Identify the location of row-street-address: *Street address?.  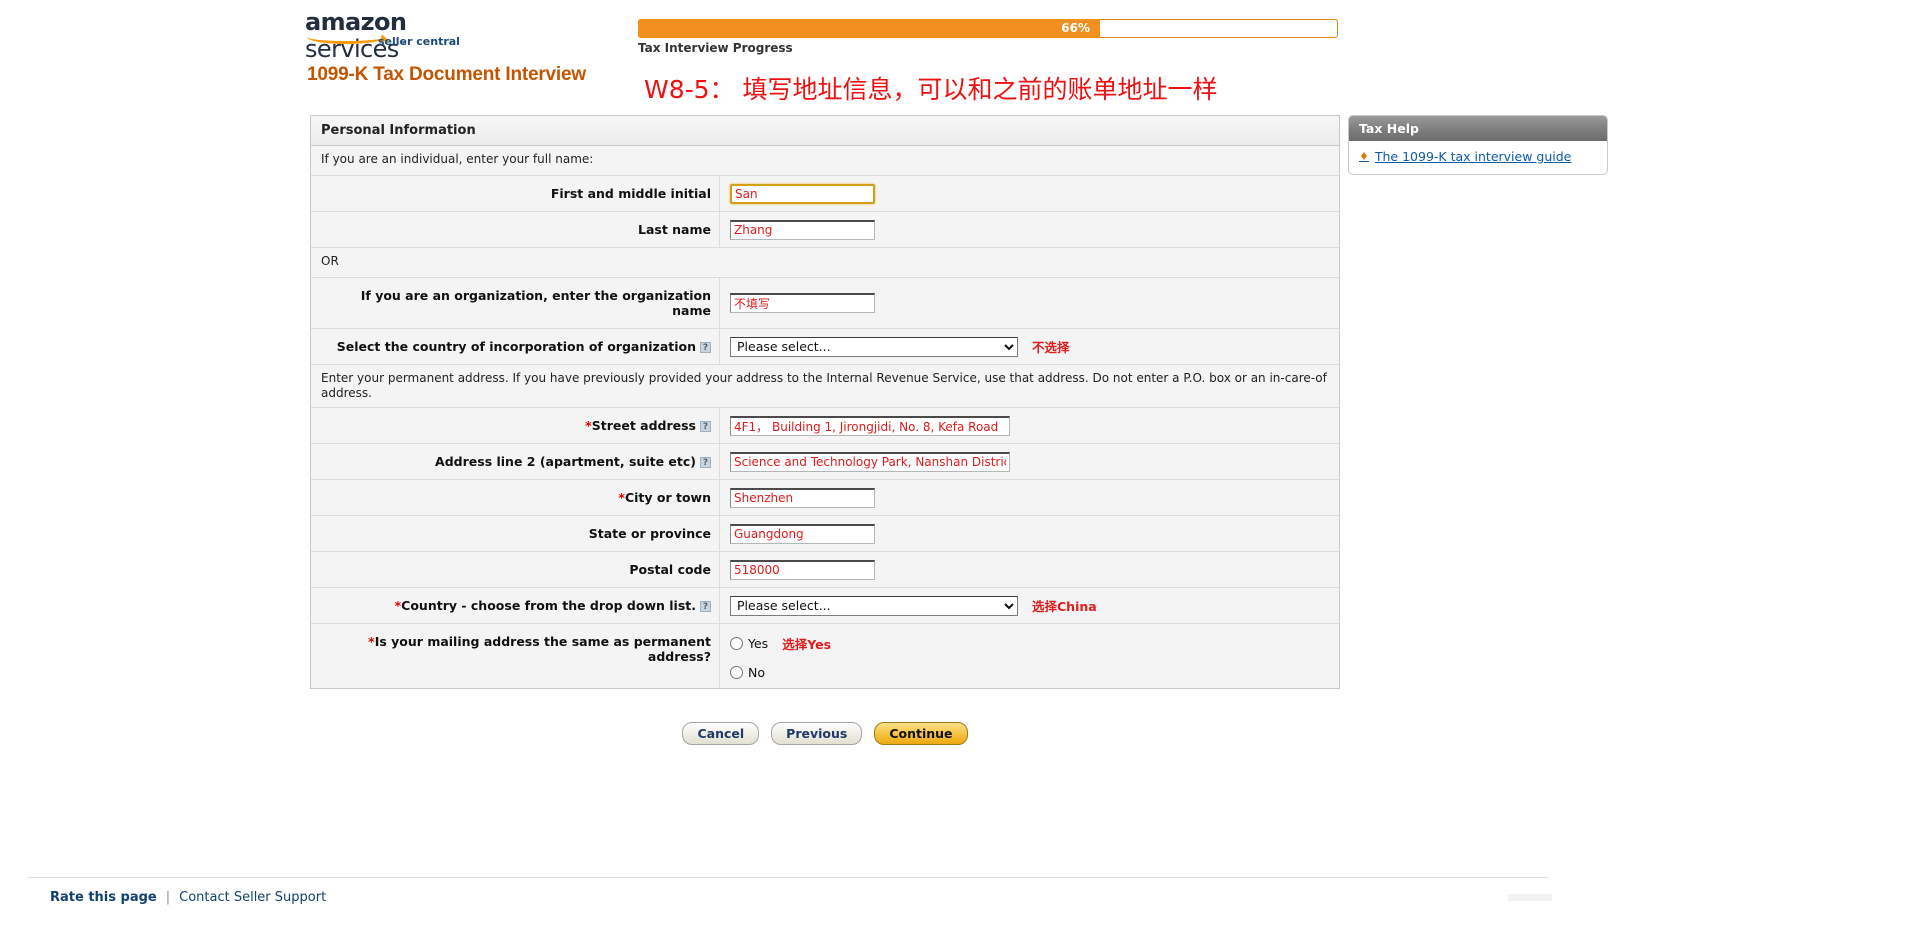
(825, 426).